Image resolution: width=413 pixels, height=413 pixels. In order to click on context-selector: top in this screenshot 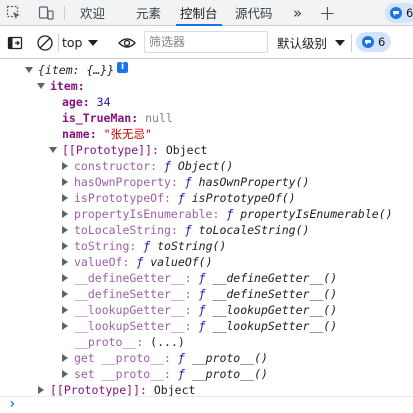, I will do `click(80, 42)`.